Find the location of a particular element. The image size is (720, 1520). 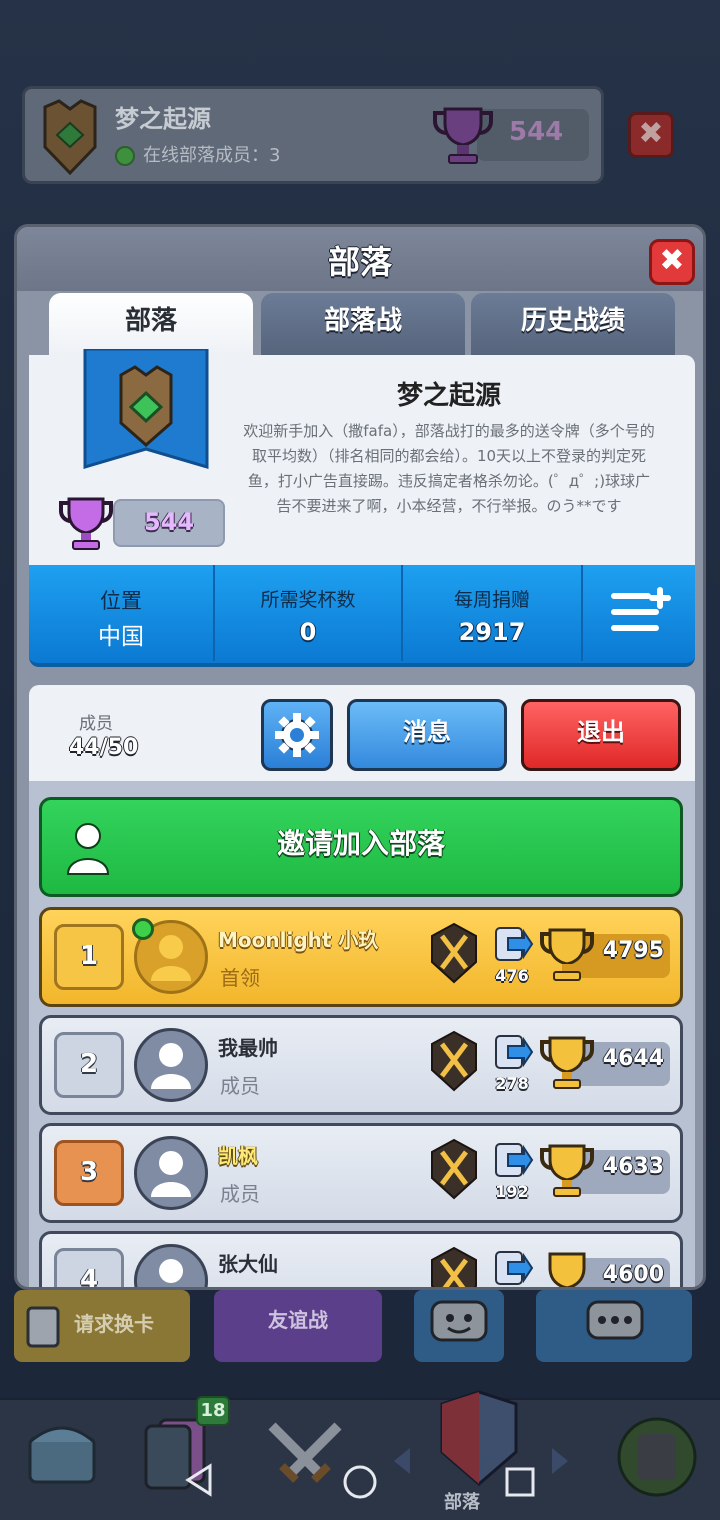

gear-icon is located at coordinates (297, 735).